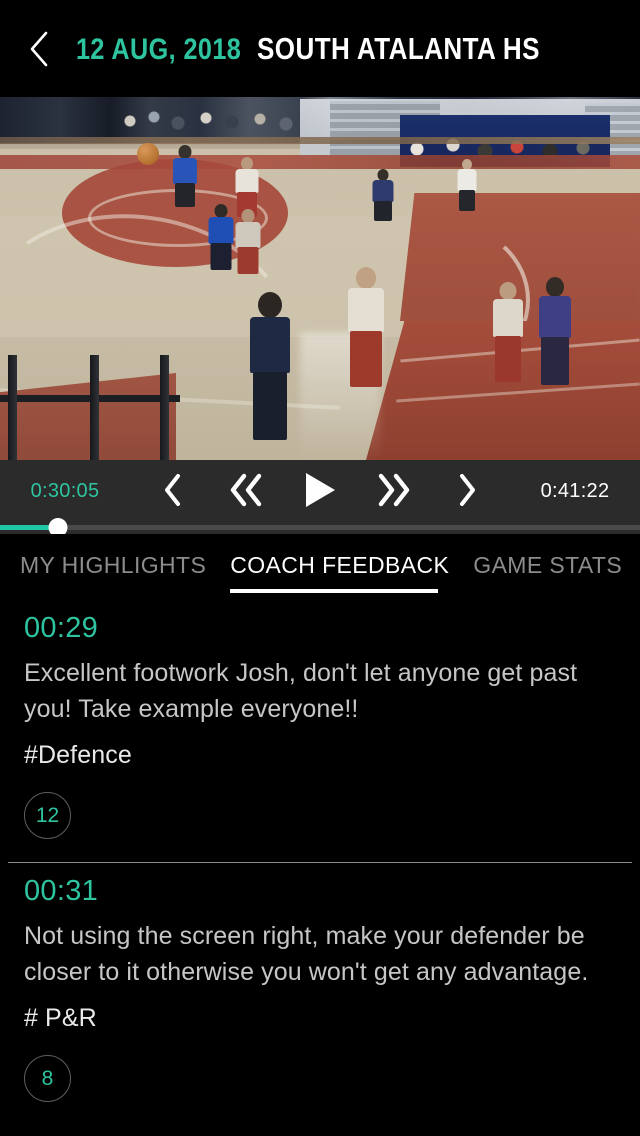  I want to click on feedback-timestamp: 00:31, so click(320, 885).